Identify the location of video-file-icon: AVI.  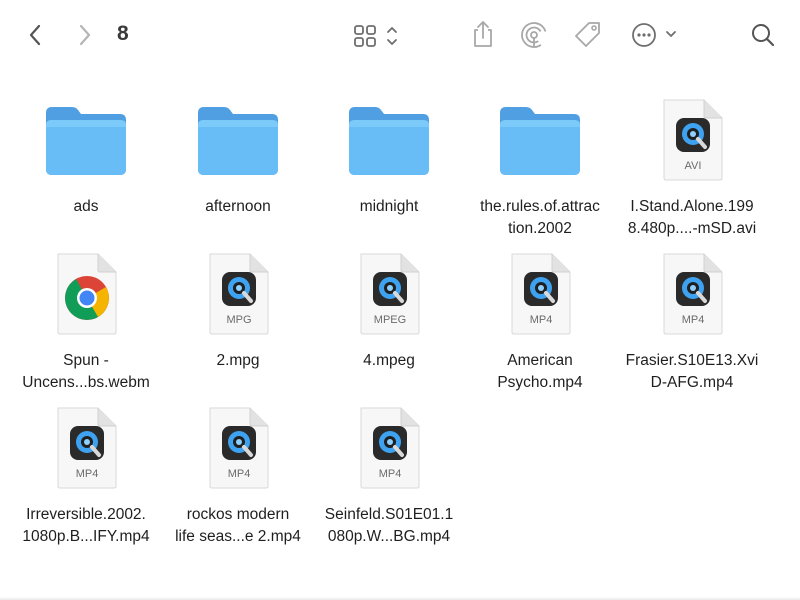
(693, 140).